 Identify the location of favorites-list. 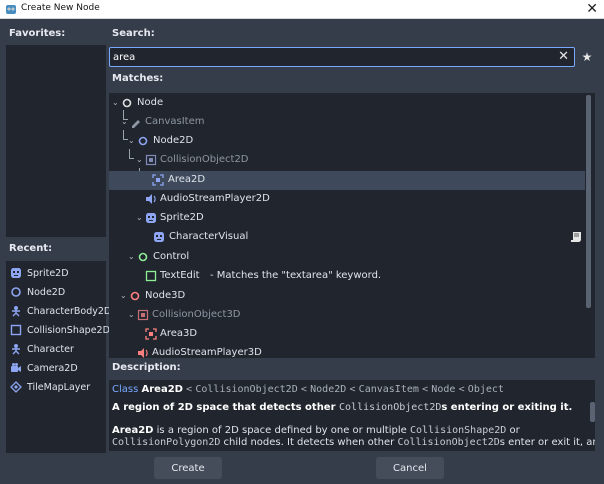
(56, 141).